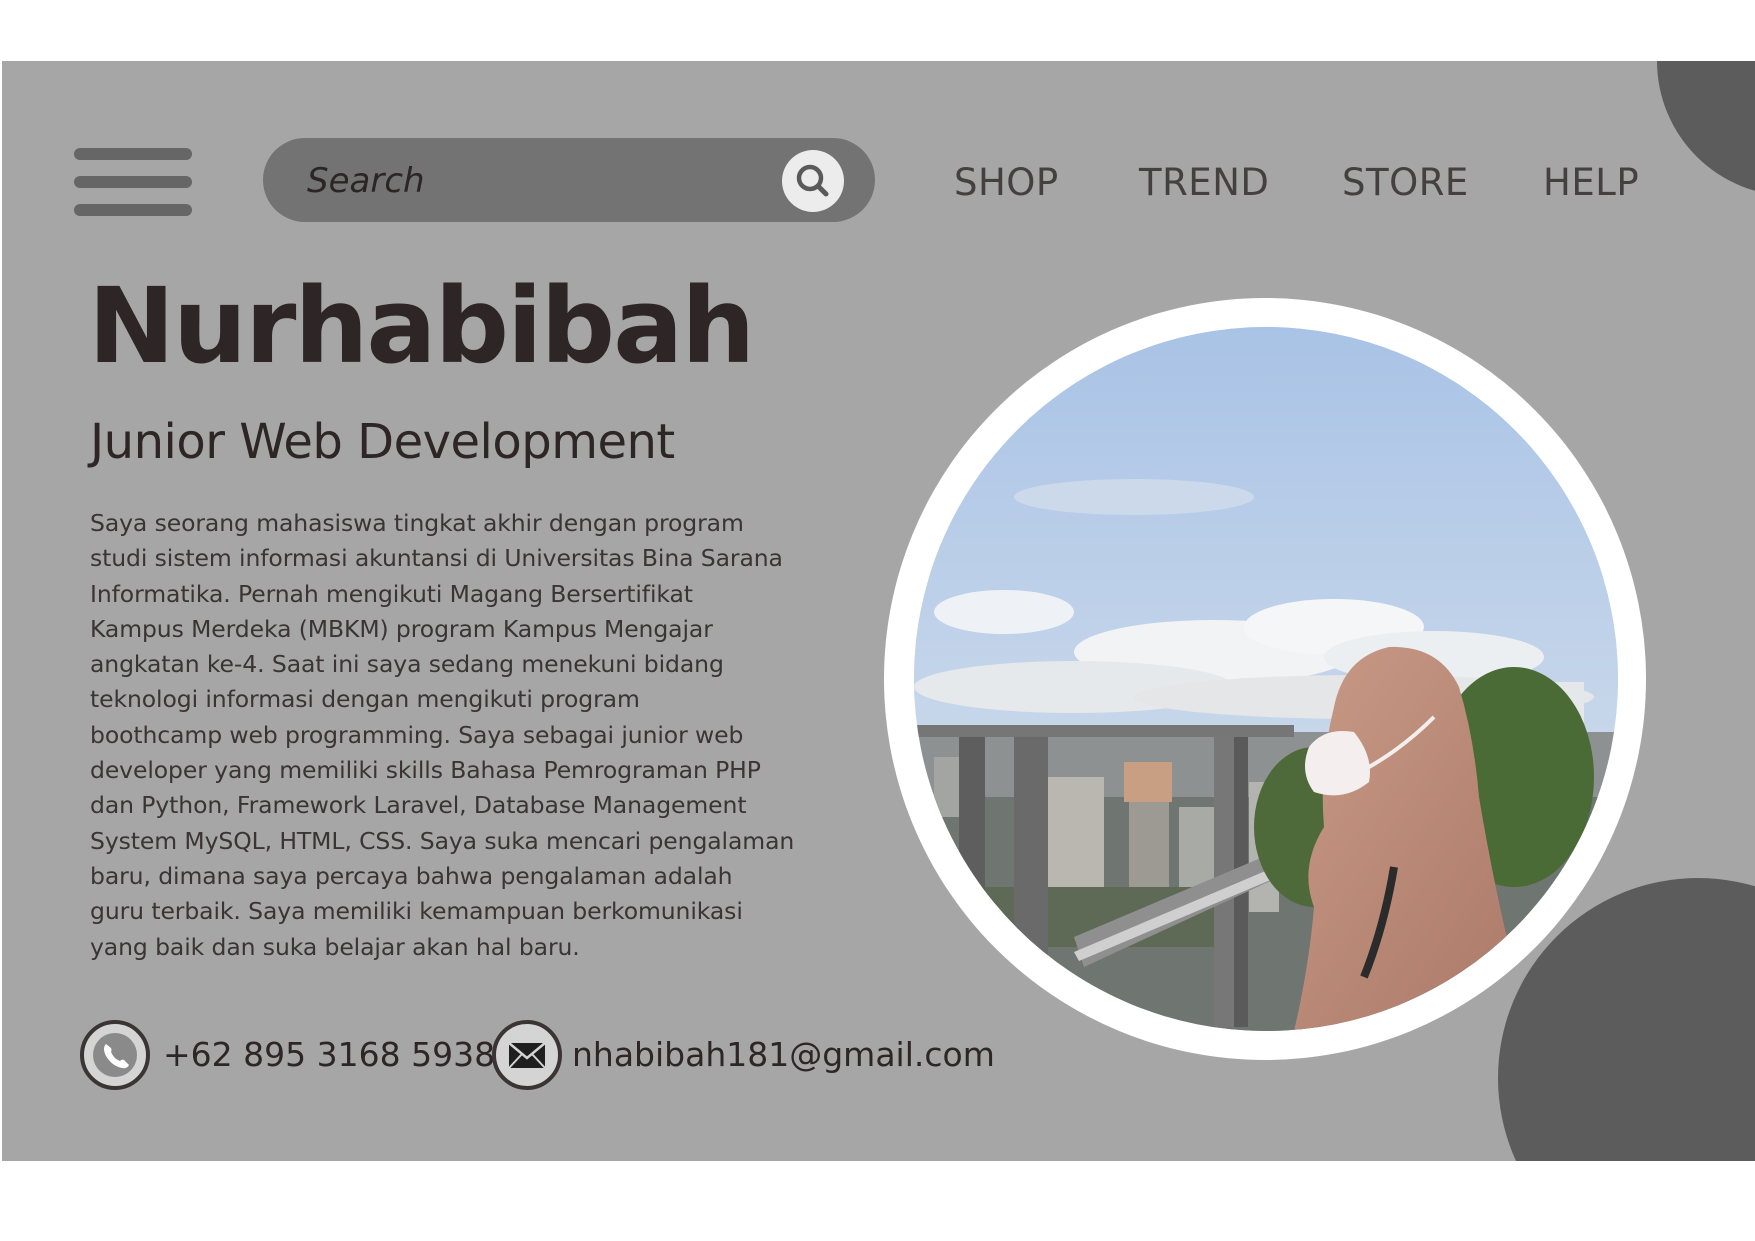 The image size is (1755, 1241). Describe the element at coordinates (1591, 182) in the screenshot. I see `nav-link-help: HELP` at that location.